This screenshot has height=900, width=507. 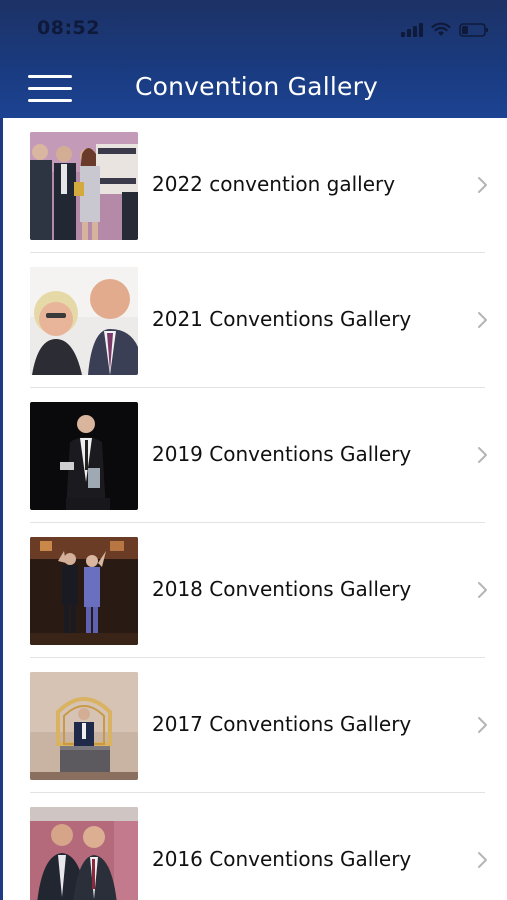 I want to click on status-time: 08:52, so click(x=68, y=28).